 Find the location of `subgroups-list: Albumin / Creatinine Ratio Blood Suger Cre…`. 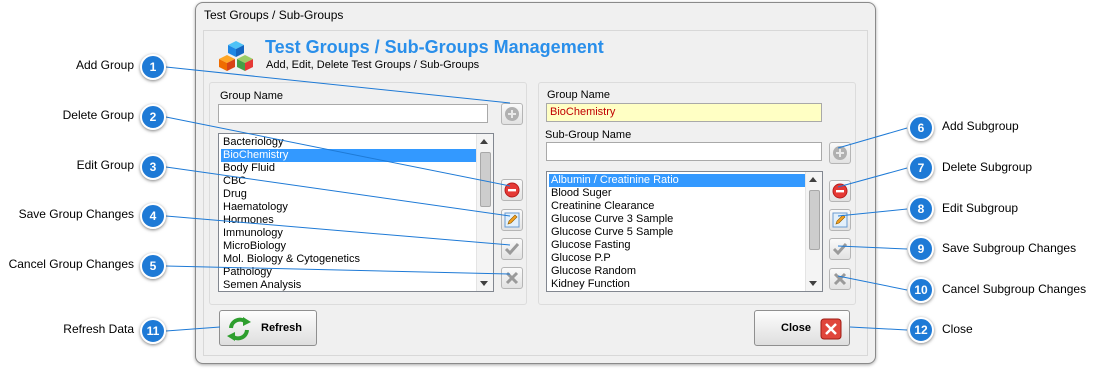

subgroups-list: Albumin / Creatinine Ratio Blood Suger Cre… is located at coordinates (684, 231).